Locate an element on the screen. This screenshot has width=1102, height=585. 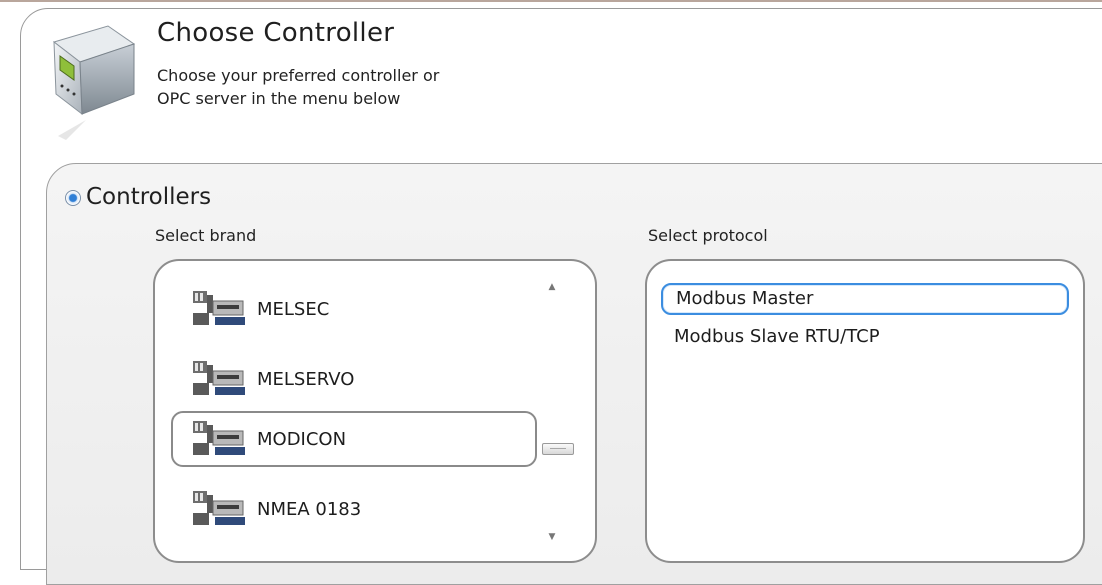
select-protocol-label: Select protocol is located at coordinates (708, 235).